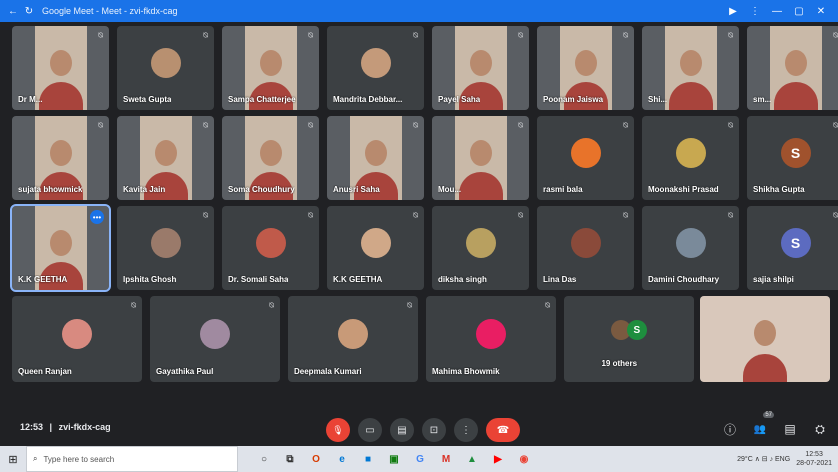  I want to click on participant-name: sajia shilpi, so click(773, 279).